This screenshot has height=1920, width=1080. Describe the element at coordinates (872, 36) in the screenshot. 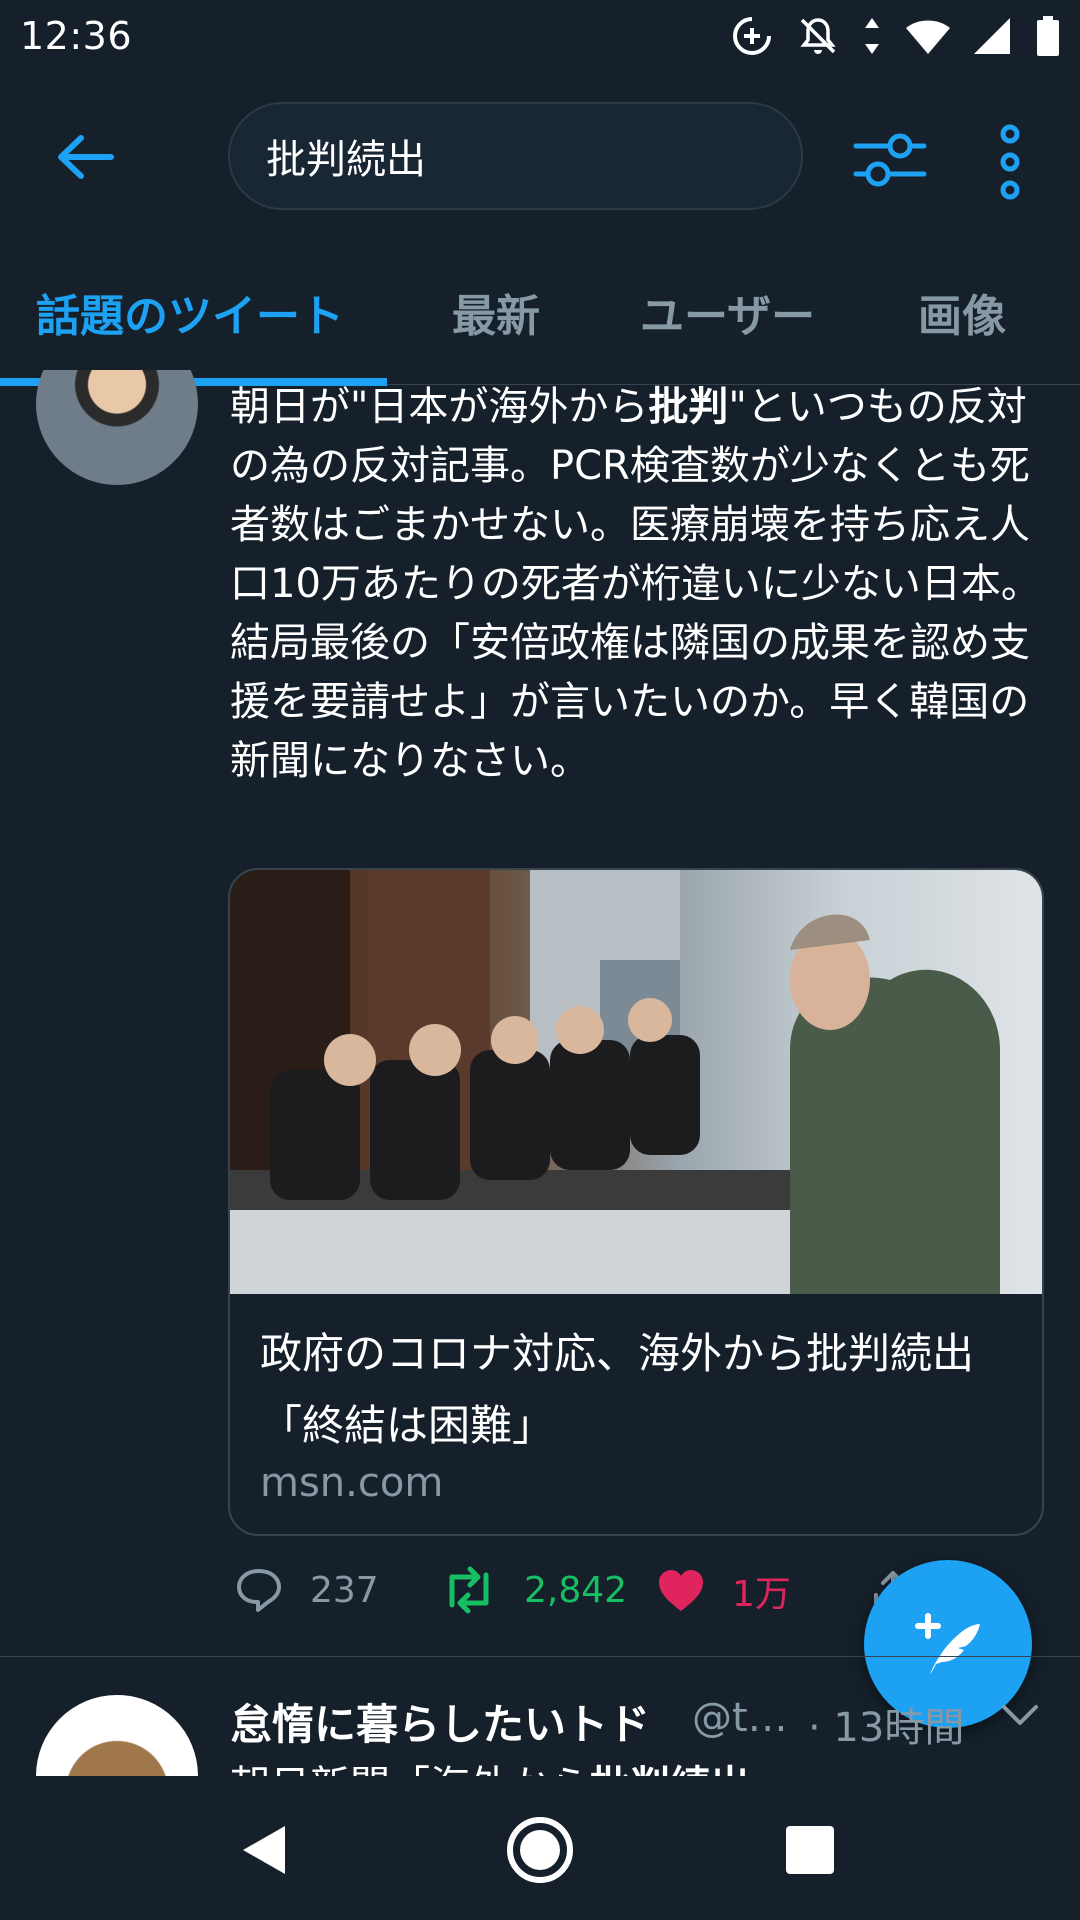

I see `data-arrows-icon` at that location.